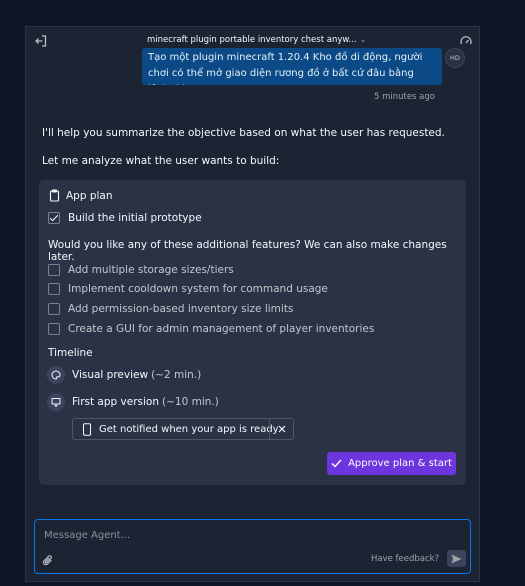 This screenshot has width=525, height=586. I want to click on feature-option-0: Add multiple storage sizes/tiers, so click(141, 270).